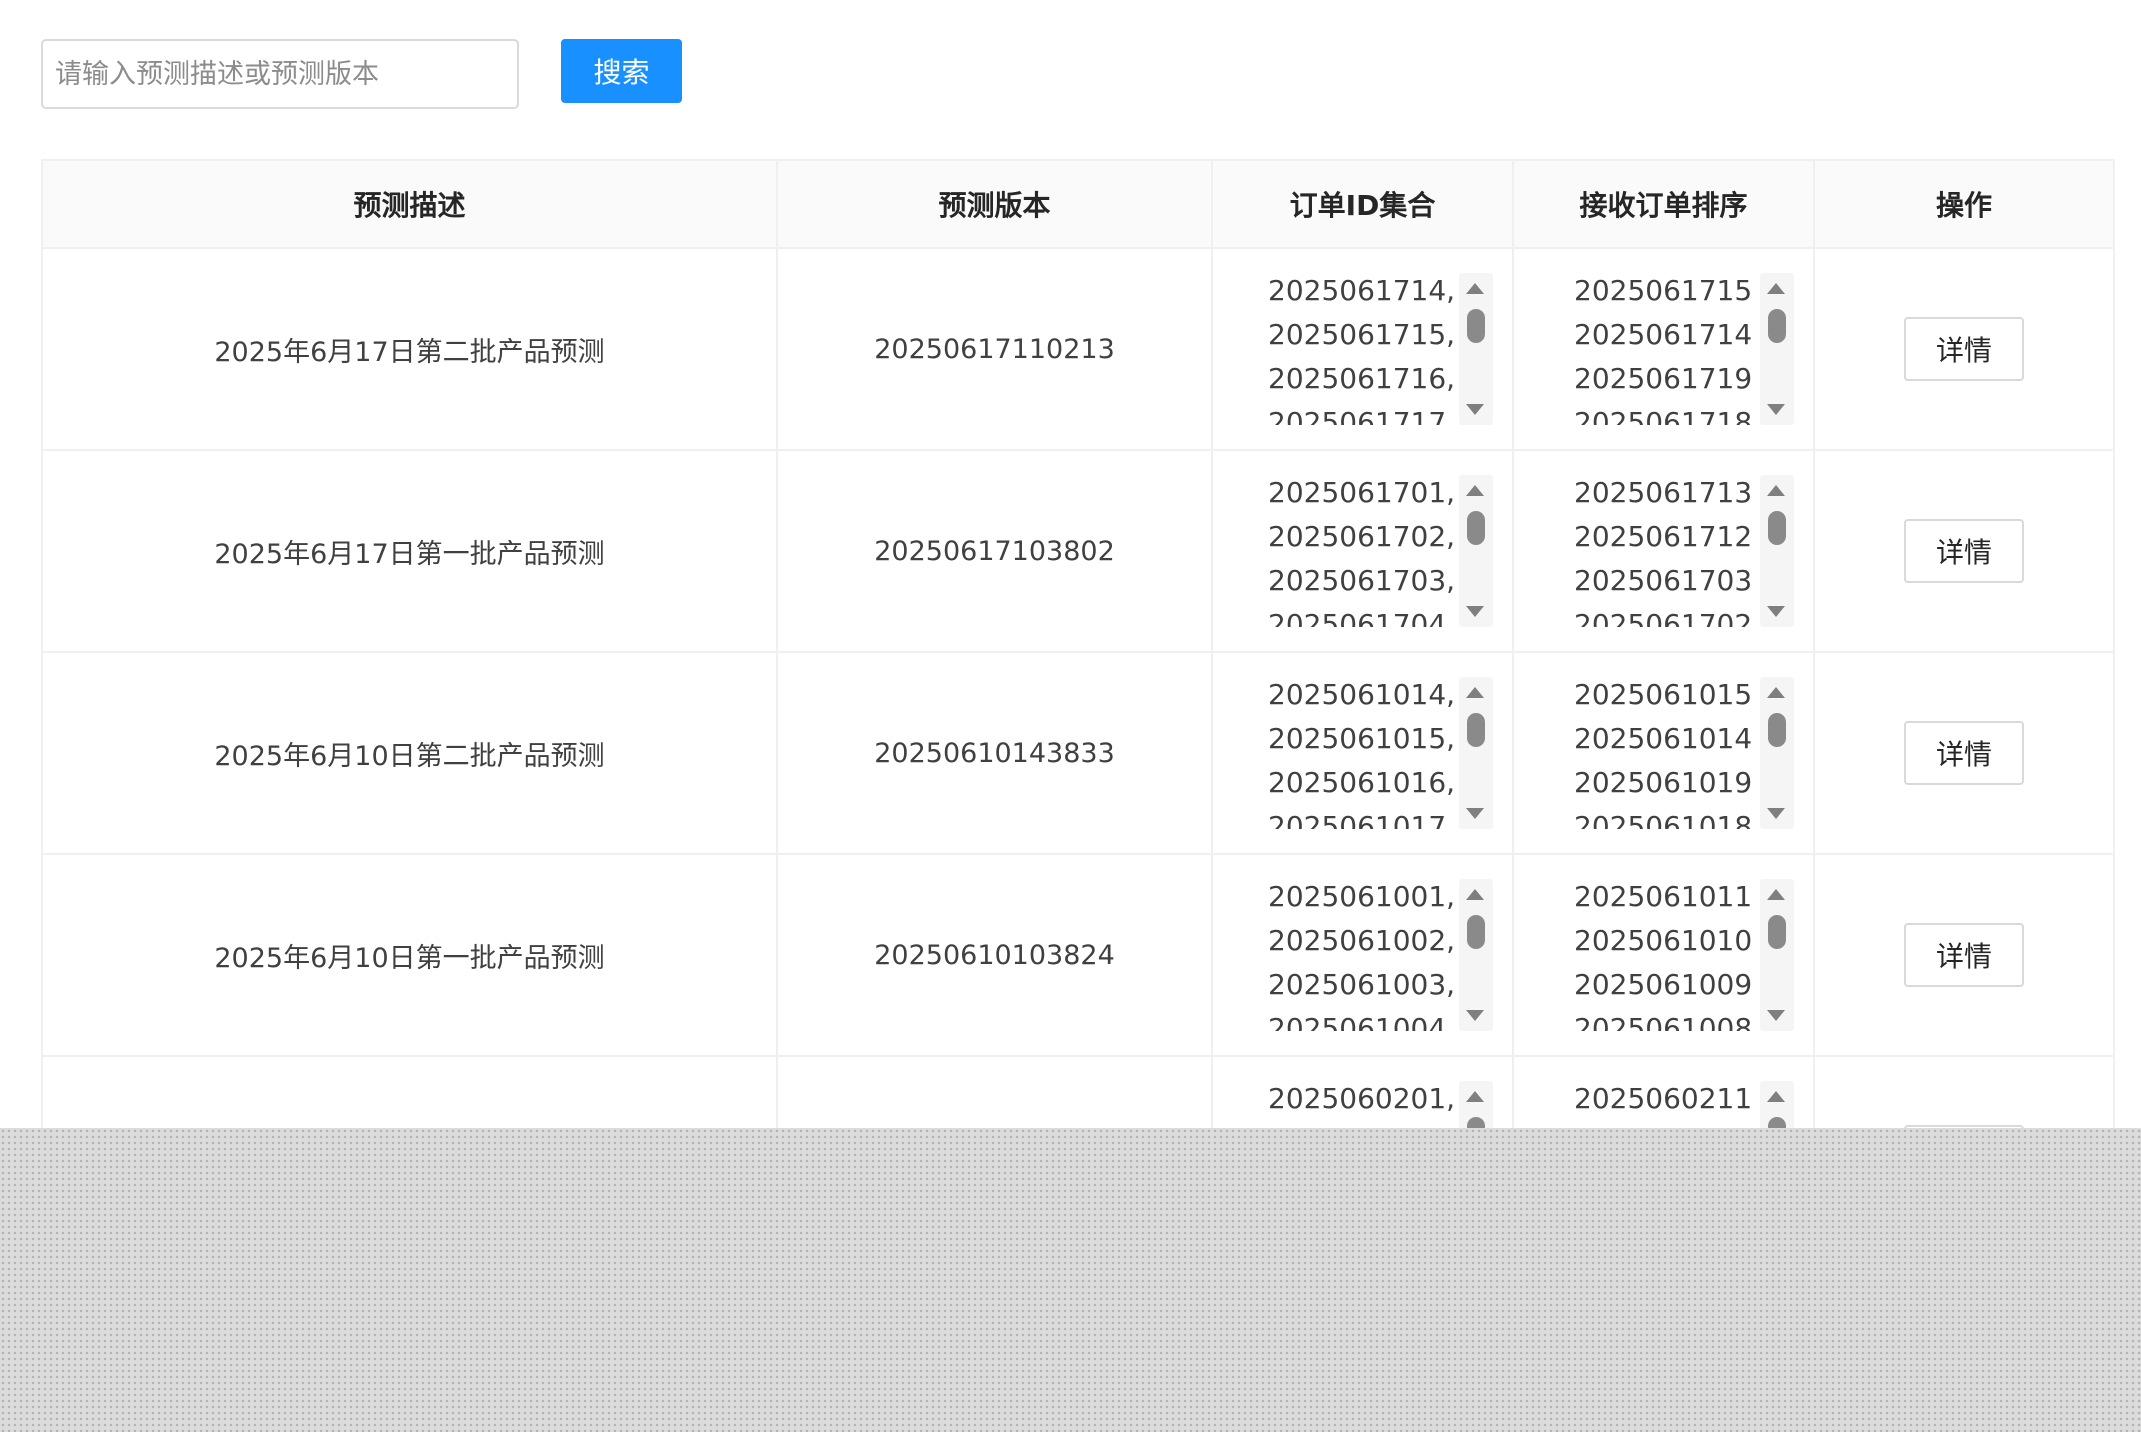  What do you see at coordinates (994, 349) in the screenshot?
I see `forecast-version-cell: 20250617110213` at bounding box center [994, 349].